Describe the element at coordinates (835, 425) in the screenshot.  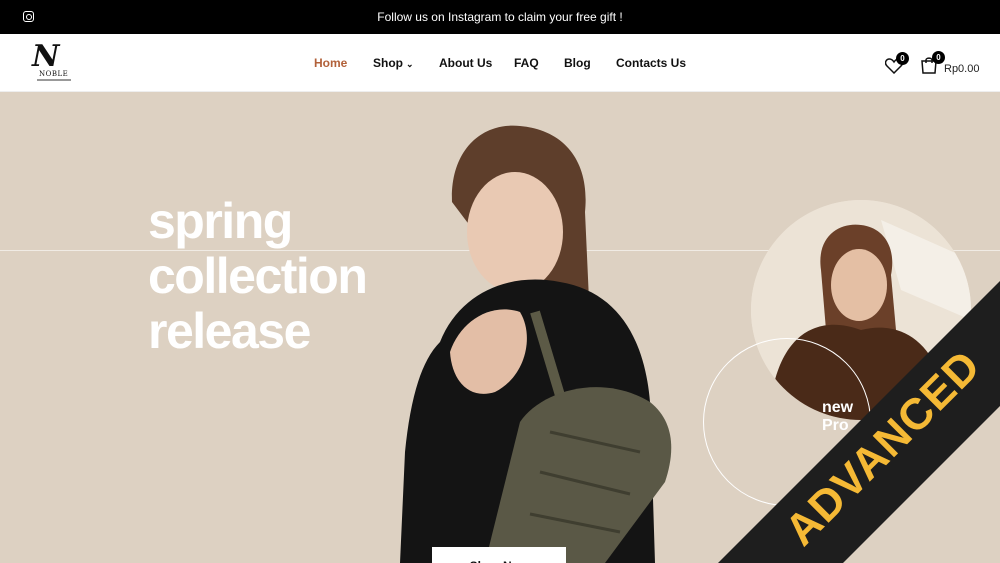
I see `product-label: Pro` at that location.